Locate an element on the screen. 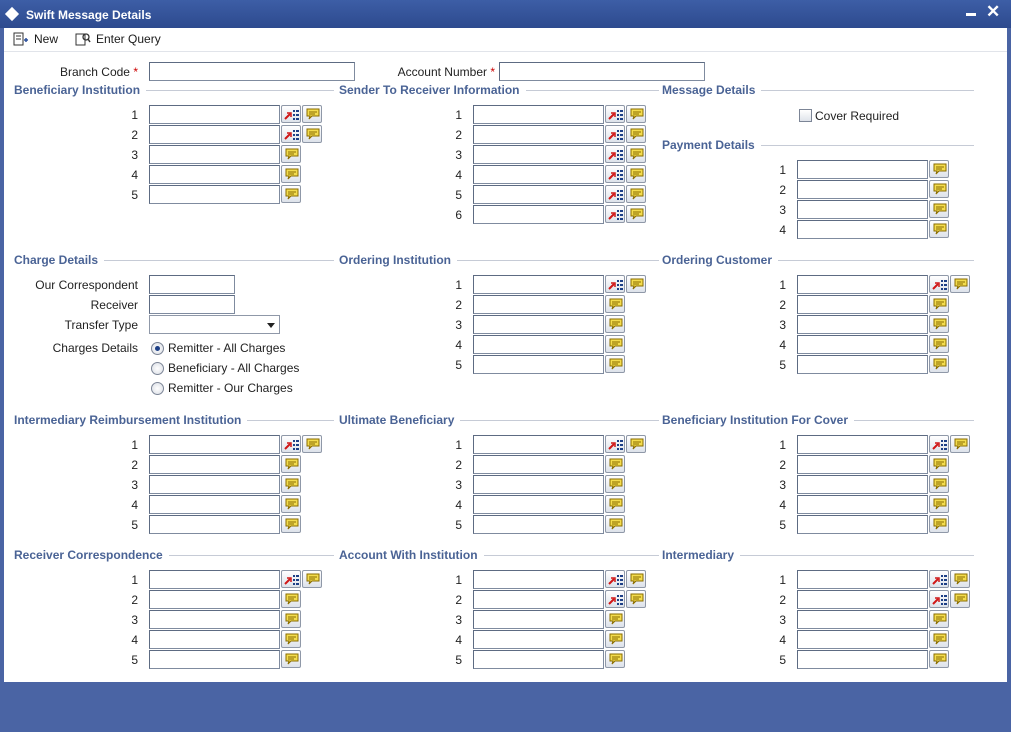 The image size is (1011, 732). account-with-institution-line-1-input is located at coordinates (538, 579).